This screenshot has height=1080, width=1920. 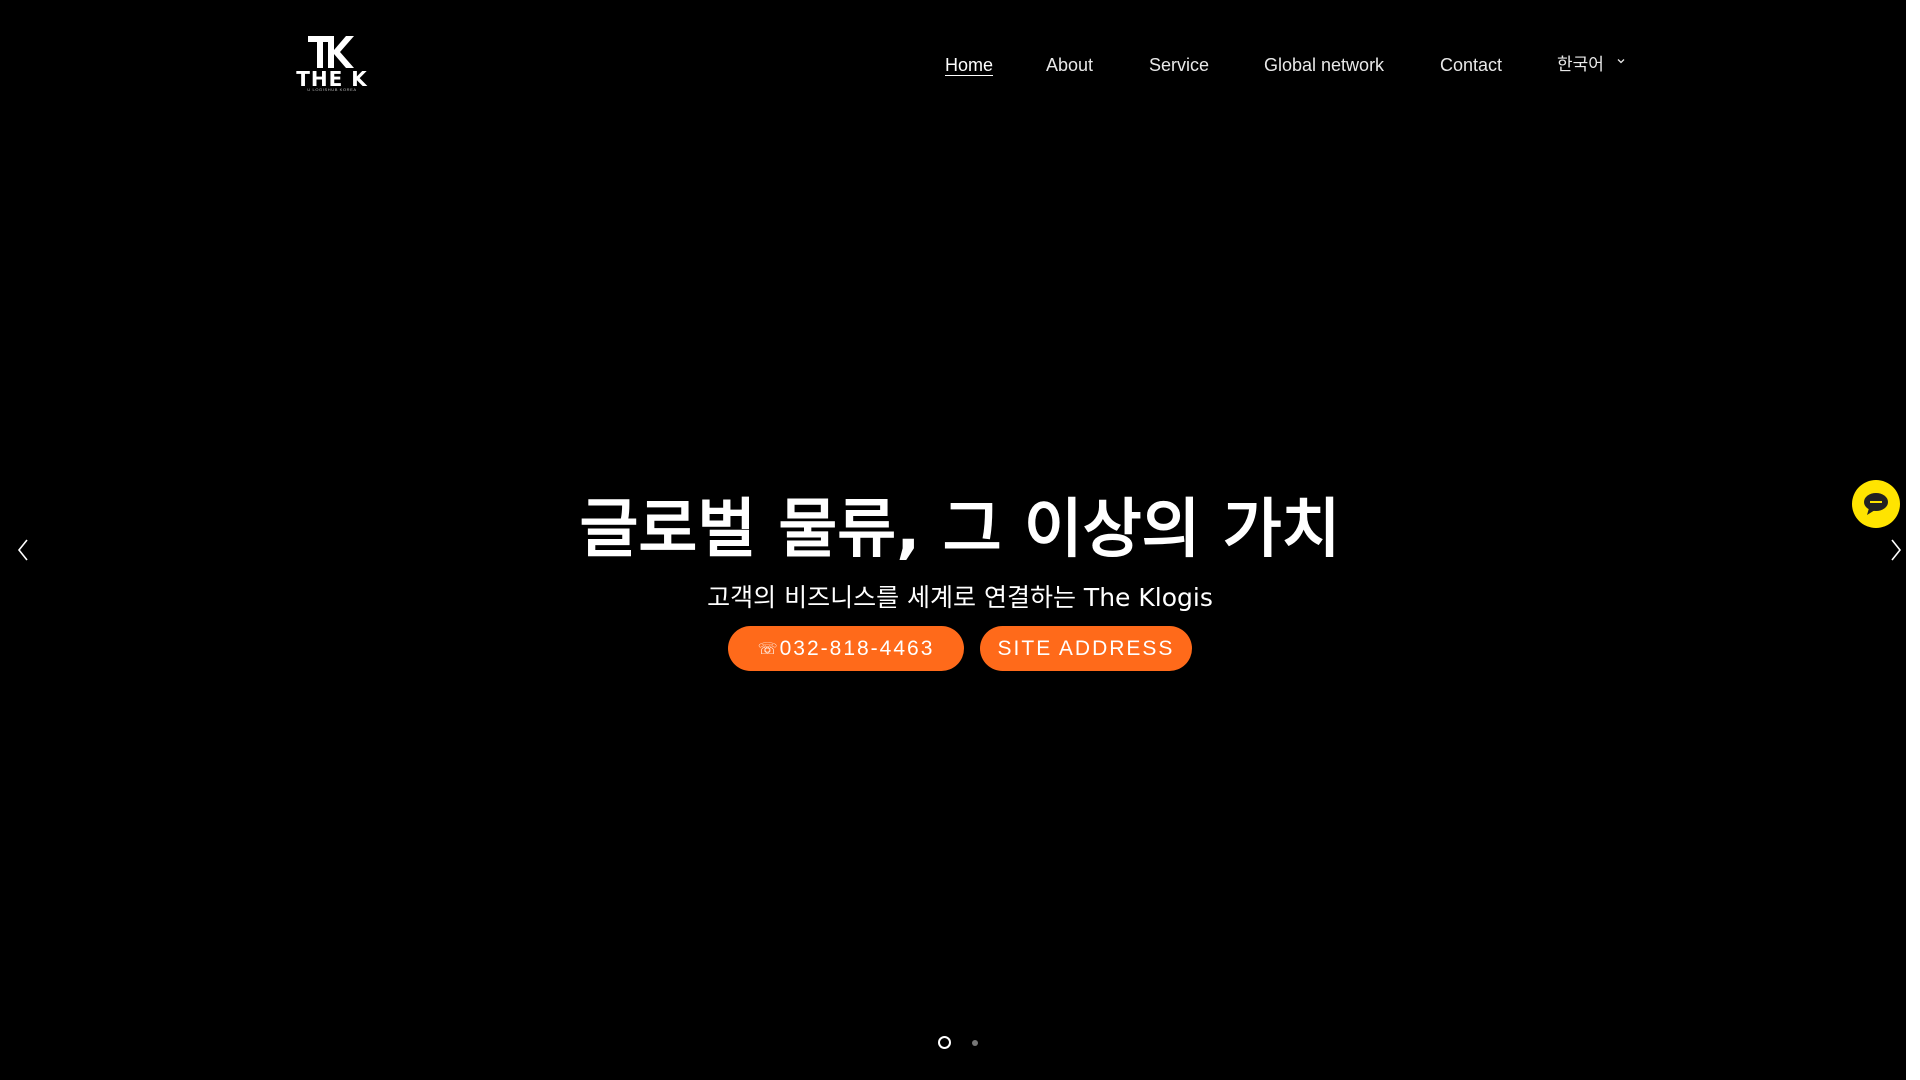 I want to click on nav-global-network: Global network, so click(x=1324, y=65).